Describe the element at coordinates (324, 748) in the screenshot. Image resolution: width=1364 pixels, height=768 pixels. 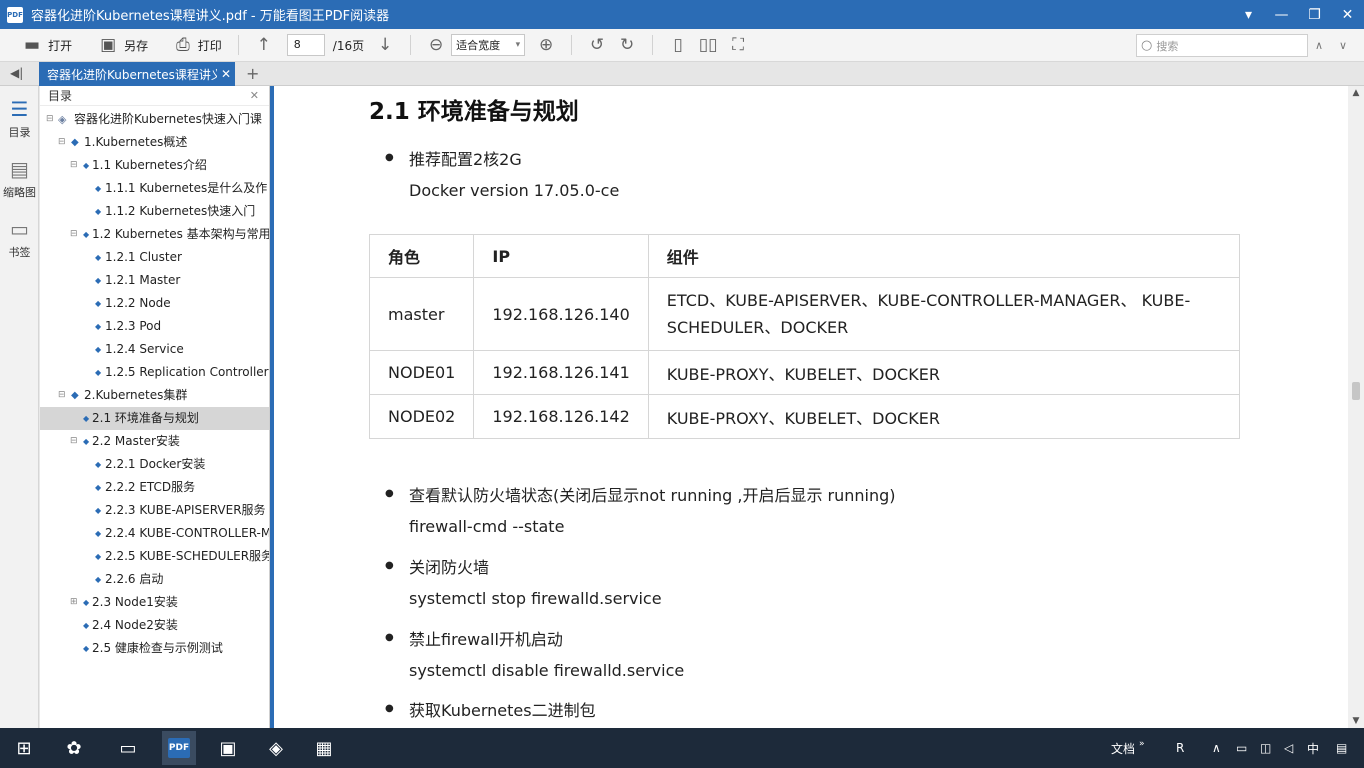
I see `app-icon-window: ▦` at that location.